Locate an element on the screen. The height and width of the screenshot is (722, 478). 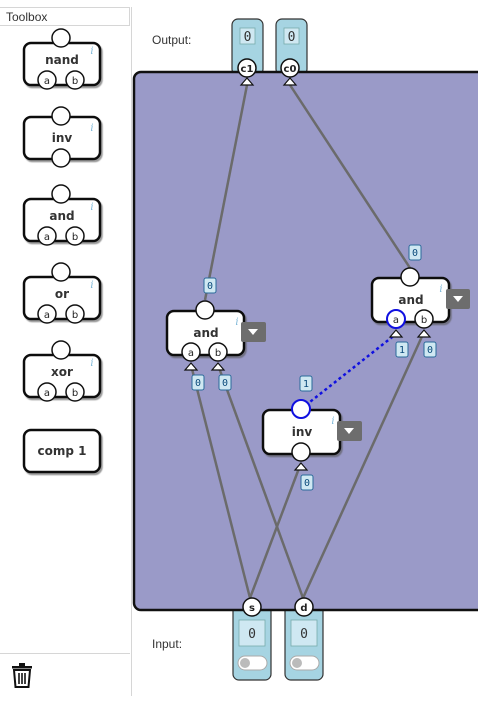
input-terminal-d: d is located at coordinates (304, 607).